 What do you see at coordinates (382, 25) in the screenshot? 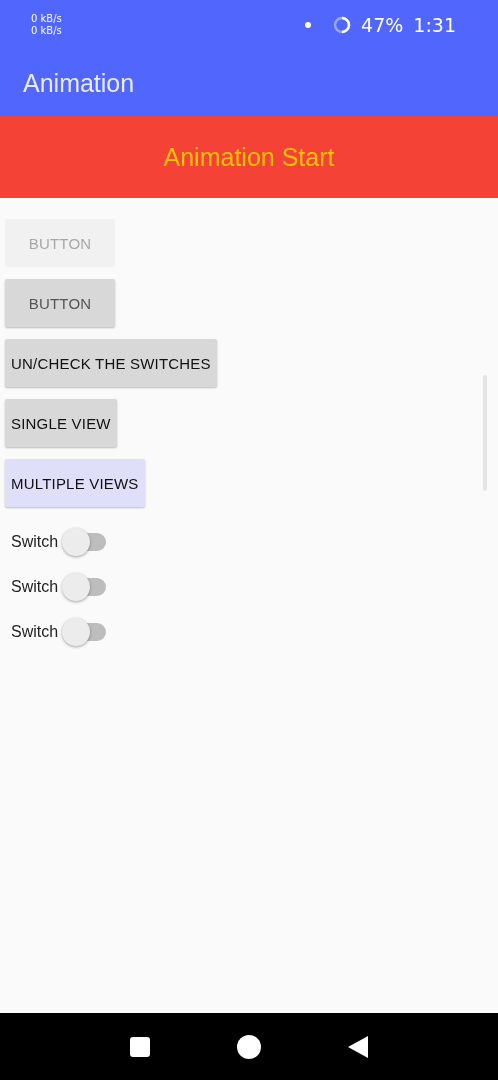
I see `battery-level: 47%` at bounding box center [382, 25].